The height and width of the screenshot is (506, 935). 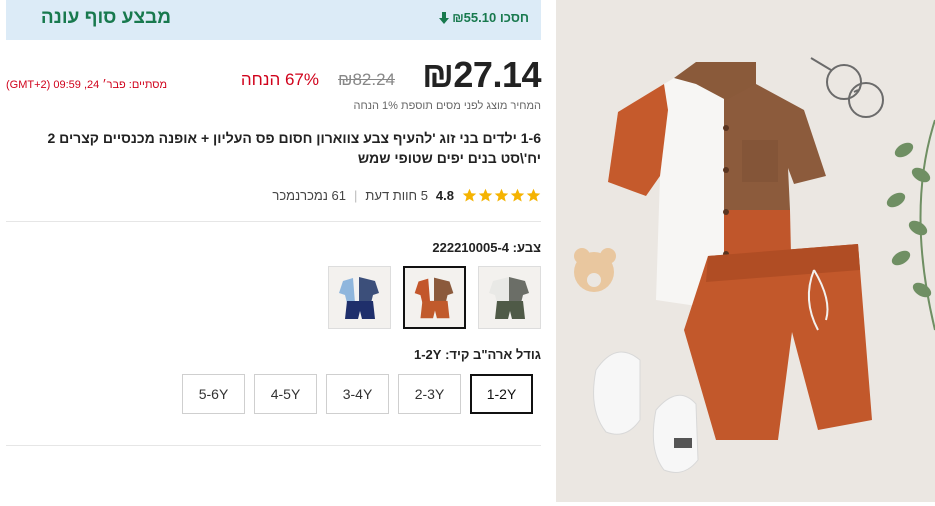 What do you see at coordinates (429, 394) in the screenshot?
I see `size-option-2-3y: 2-3Y` at bounding box center [429, 394].